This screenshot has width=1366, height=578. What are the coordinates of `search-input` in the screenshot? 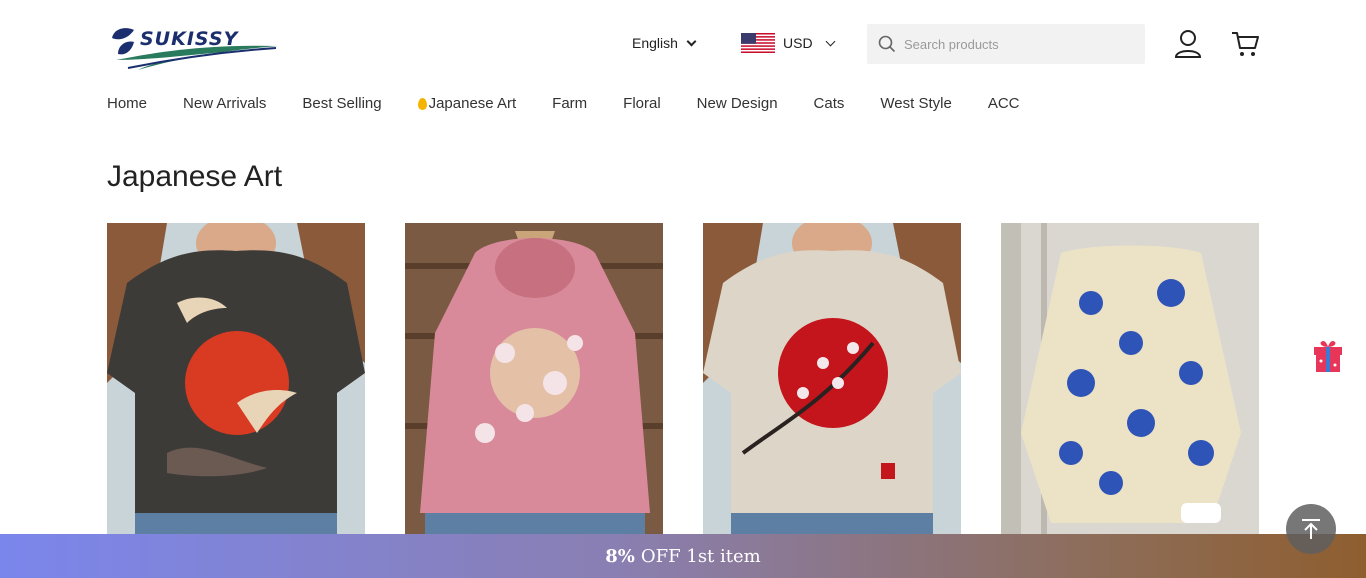 It's located at (1019, 44).